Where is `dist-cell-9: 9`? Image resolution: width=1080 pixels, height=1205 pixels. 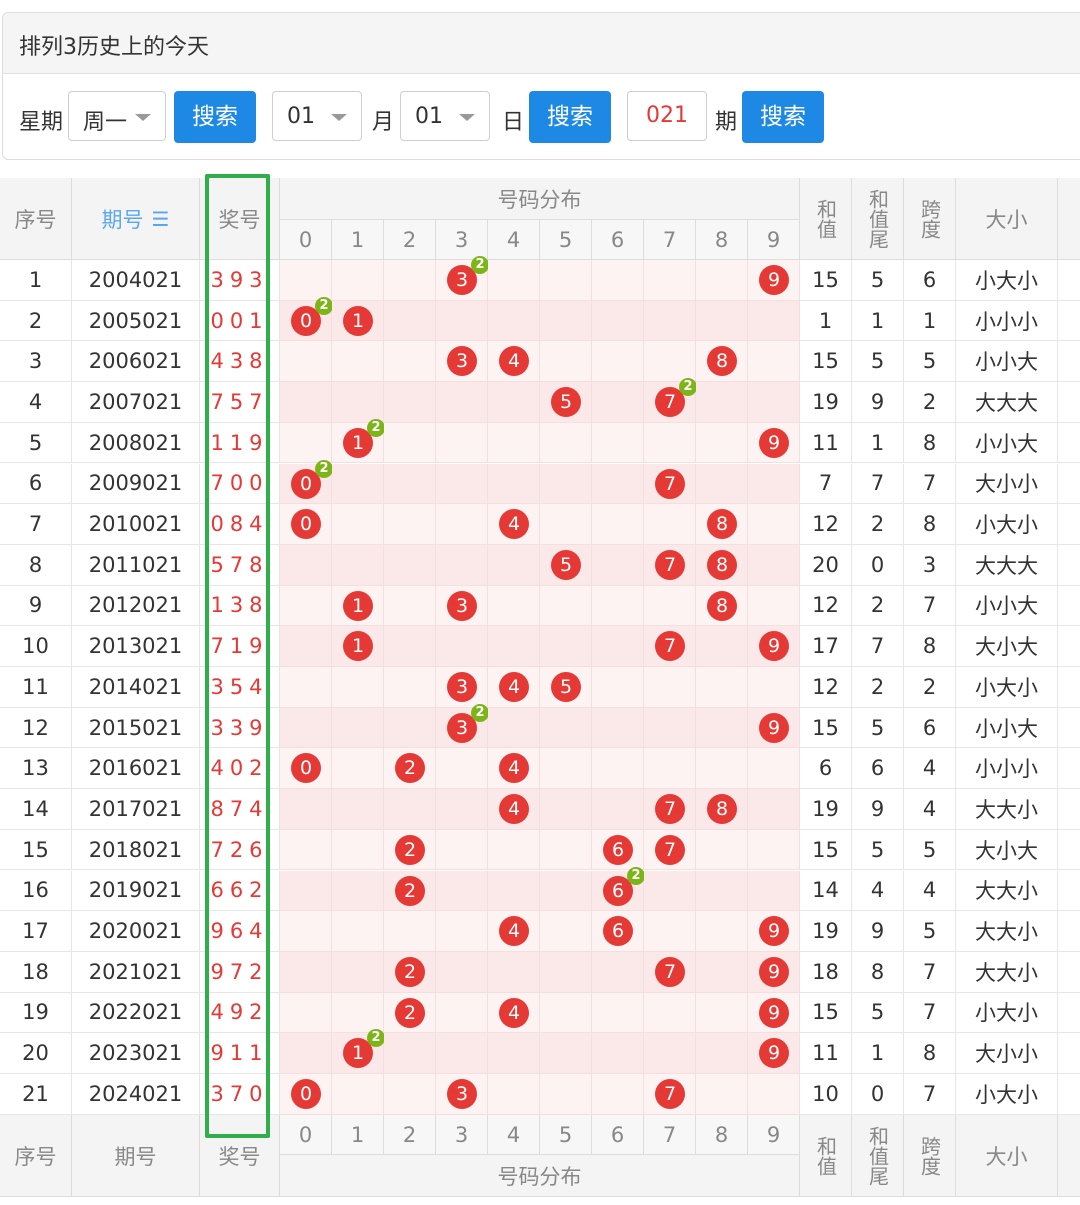
dist-cell-9: 9 is located at coordinates (774, 443).